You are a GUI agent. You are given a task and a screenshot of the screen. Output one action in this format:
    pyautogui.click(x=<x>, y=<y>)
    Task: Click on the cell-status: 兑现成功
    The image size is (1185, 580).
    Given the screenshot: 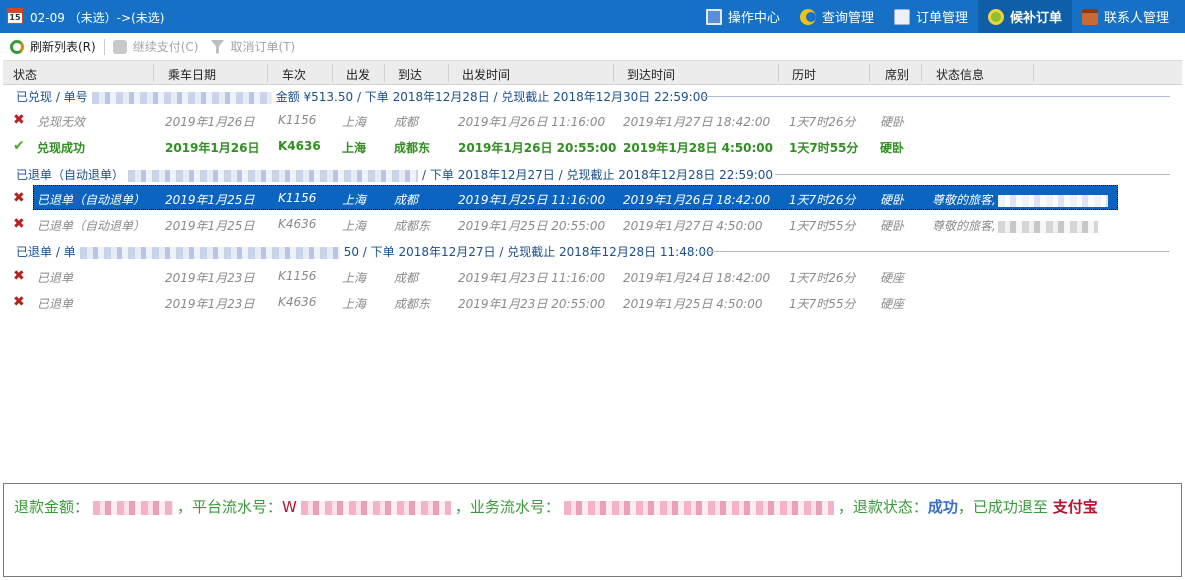 What is the action you would take?
    pyautogui.click(x=61, y=148)
    